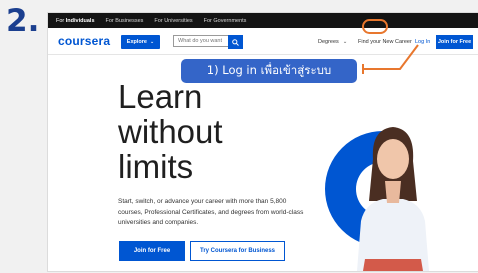 The height and width of the screenshot is (273, 478). What do you see at coordinates (328, 42) in the screenshot?
I see `degrees-label: Degrees` at bounding box center [328, 42].